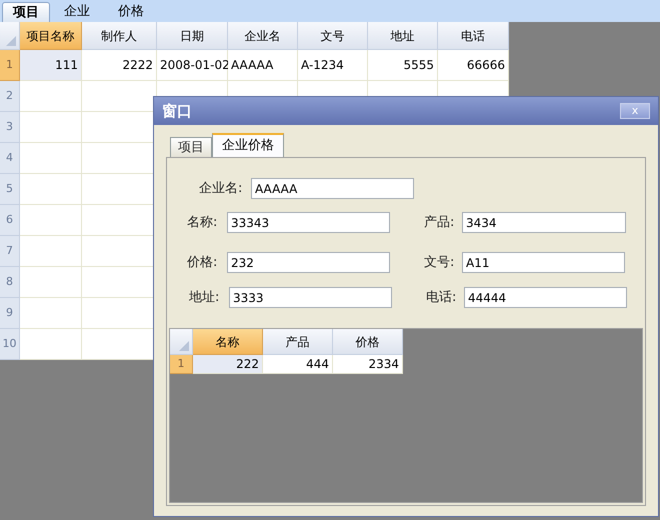  What do you see at coordinates (263, 65) in the screenshot?
I see `table-cell: AAAAA` at bounding box center [263, 65].